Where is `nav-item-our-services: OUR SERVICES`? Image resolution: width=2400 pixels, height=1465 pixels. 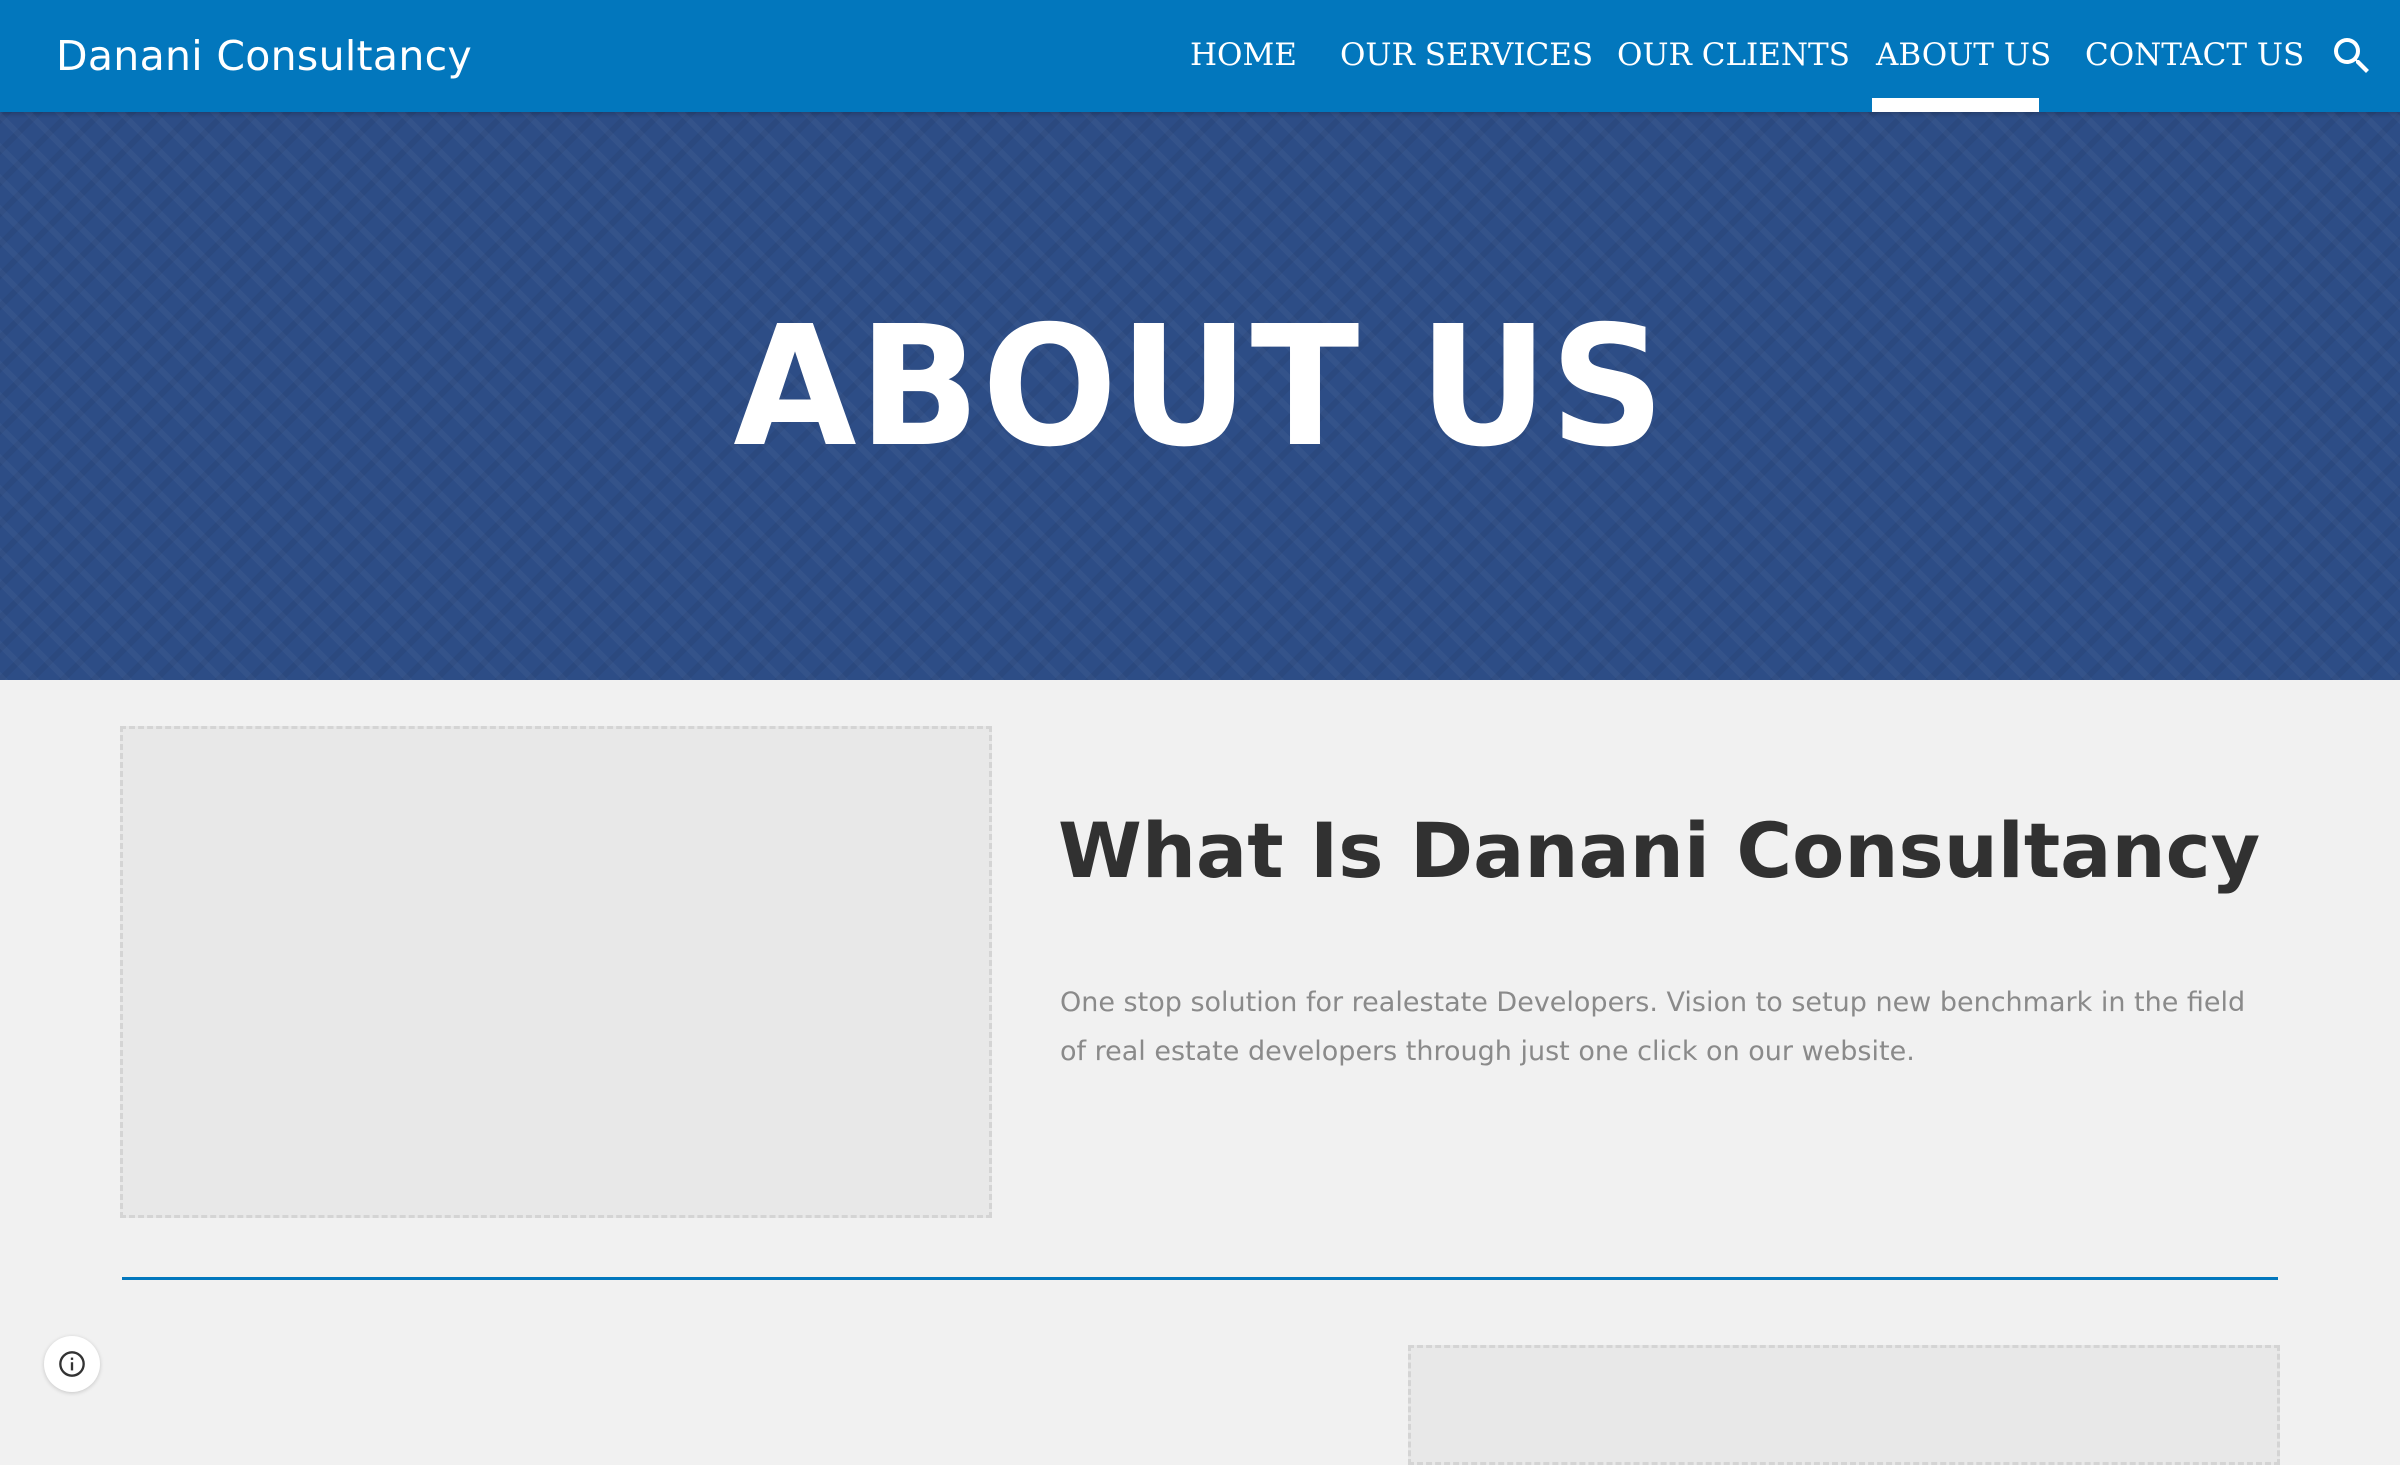
nav-item-our-services: OUR SERVICES is located at coordinates (1466, 56).